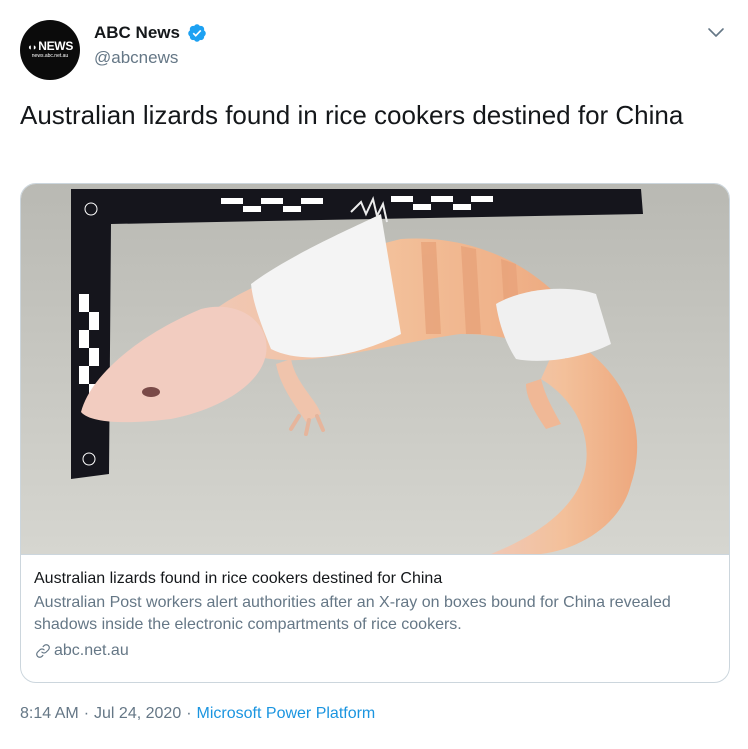 Image resolution: width=748 pixels, height=749 pixels. Describe the element at coordinates (286, 713) in the screenshot. I see `tweet-source-link: Microsoft Power Platform` at that location.